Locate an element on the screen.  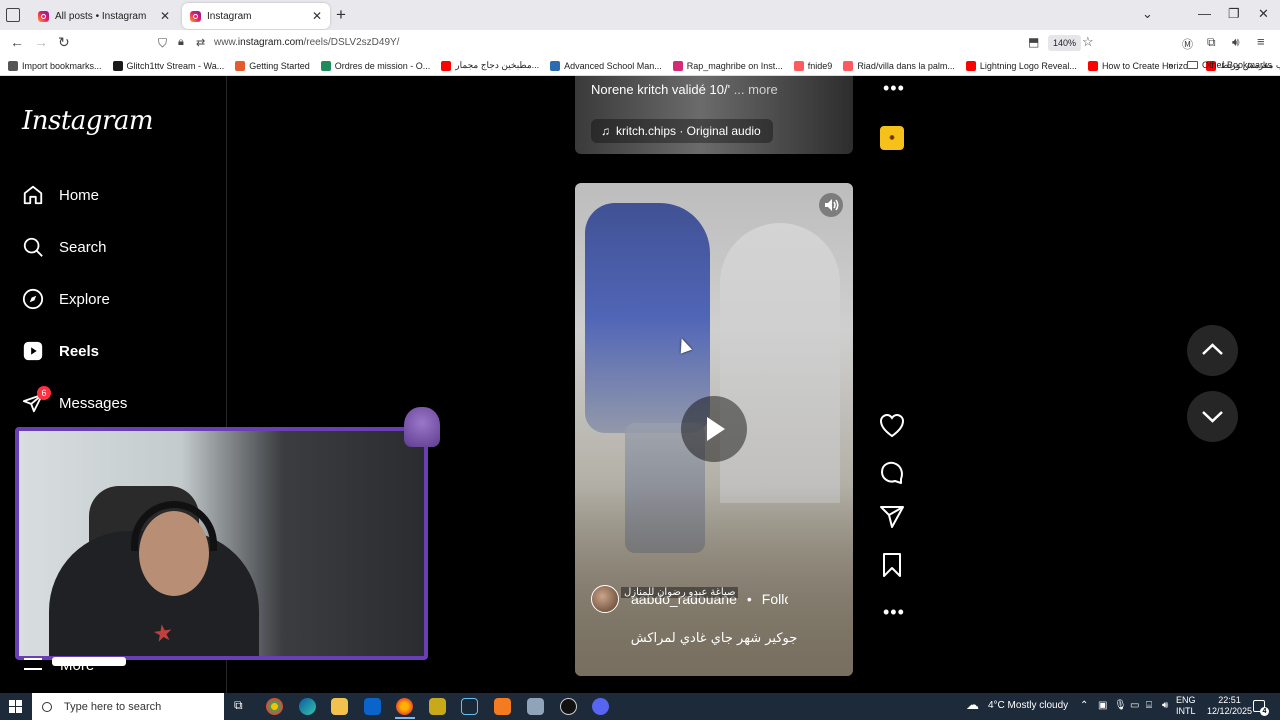
sidebar-item-reels: Reels is located at coordinates (60, 351).